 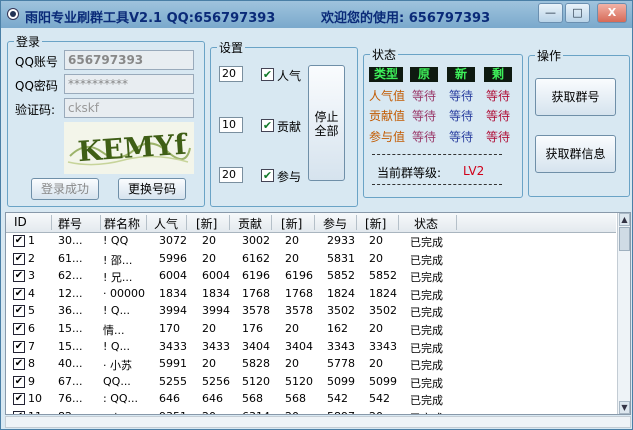 I want to click on captcha-input: ckskf, so click(x=129, y=108).